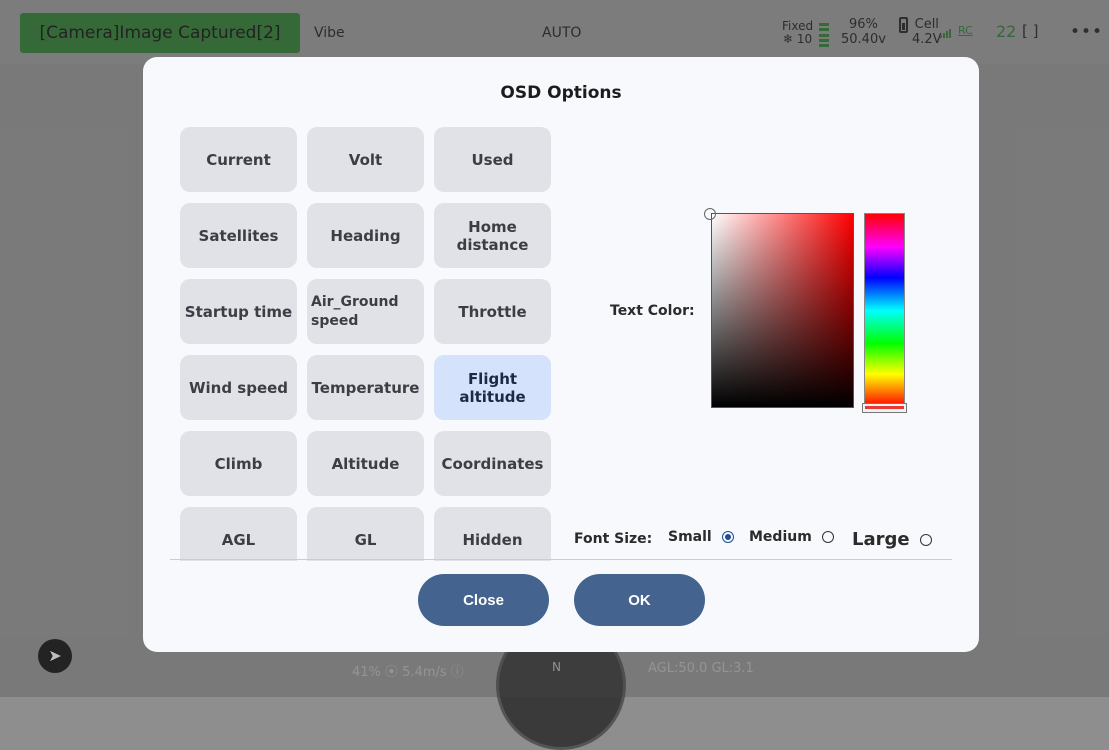 Image resolution: width=1109 pixels, height=750 pixels. Describe the element at coordinates (492, 311) in the screenshot. I see `option-throttle: Throttle` at that location.